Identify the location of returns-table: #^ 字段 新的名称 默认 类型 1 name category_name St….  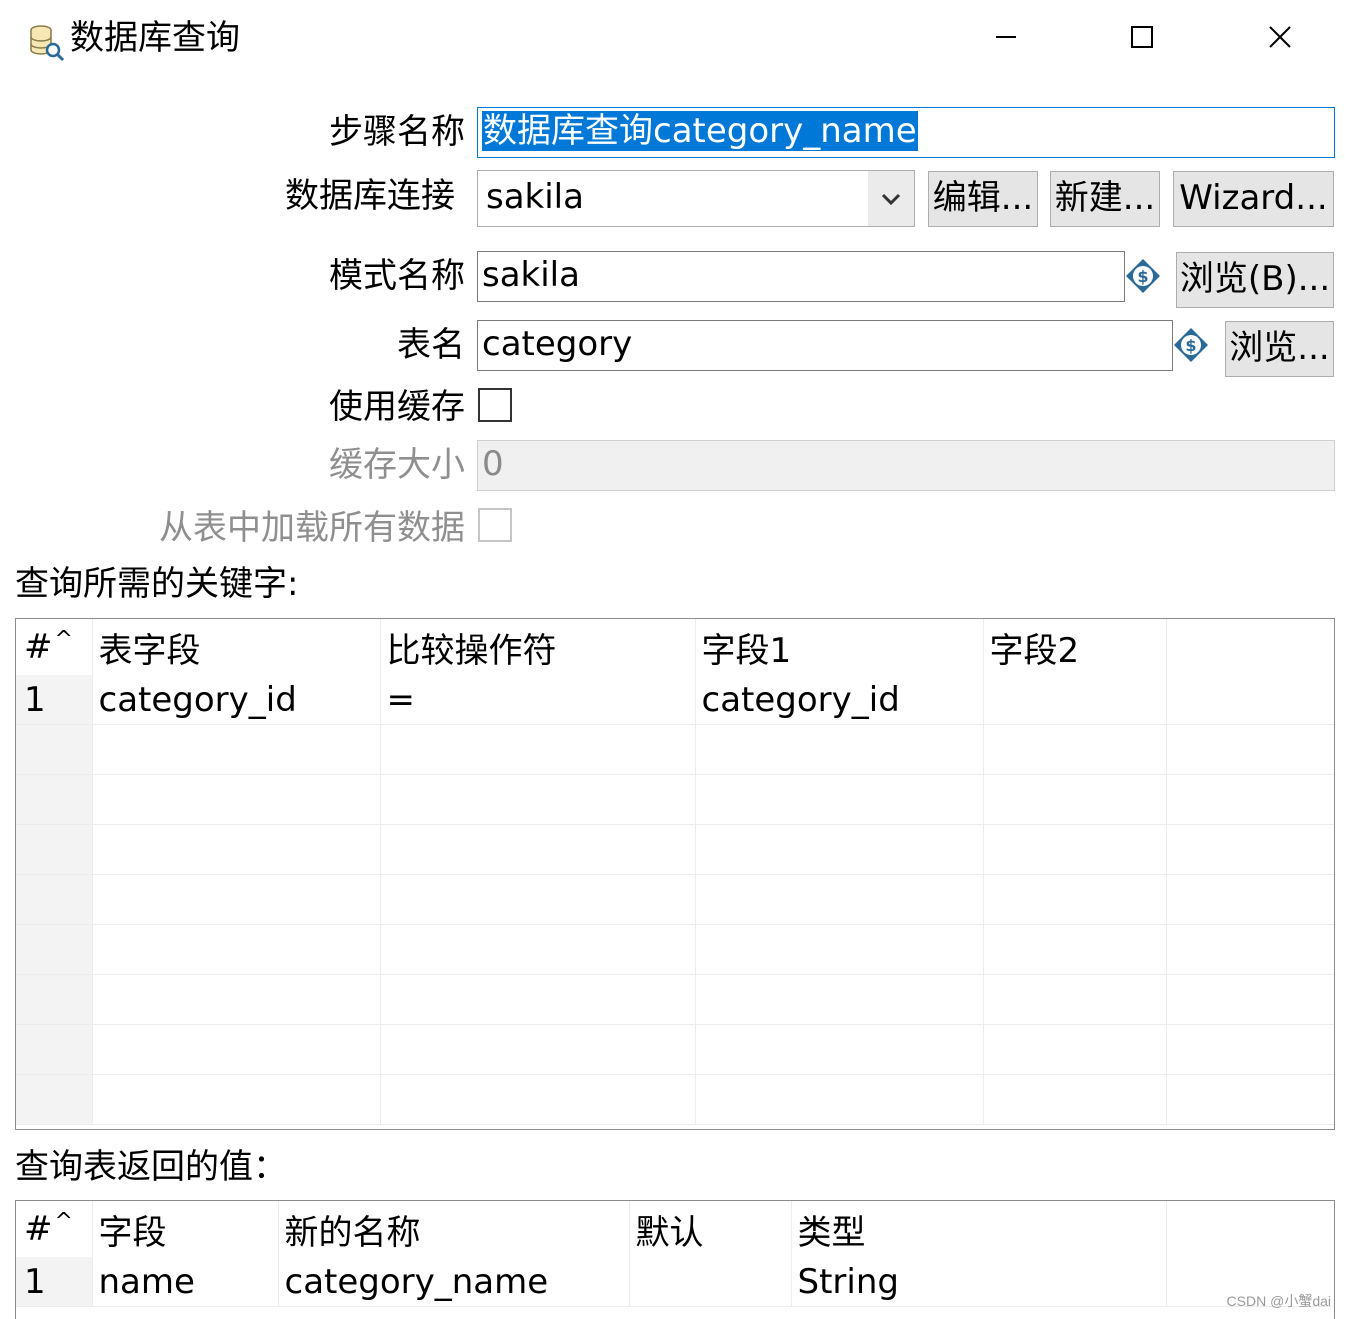
(675, 1259).